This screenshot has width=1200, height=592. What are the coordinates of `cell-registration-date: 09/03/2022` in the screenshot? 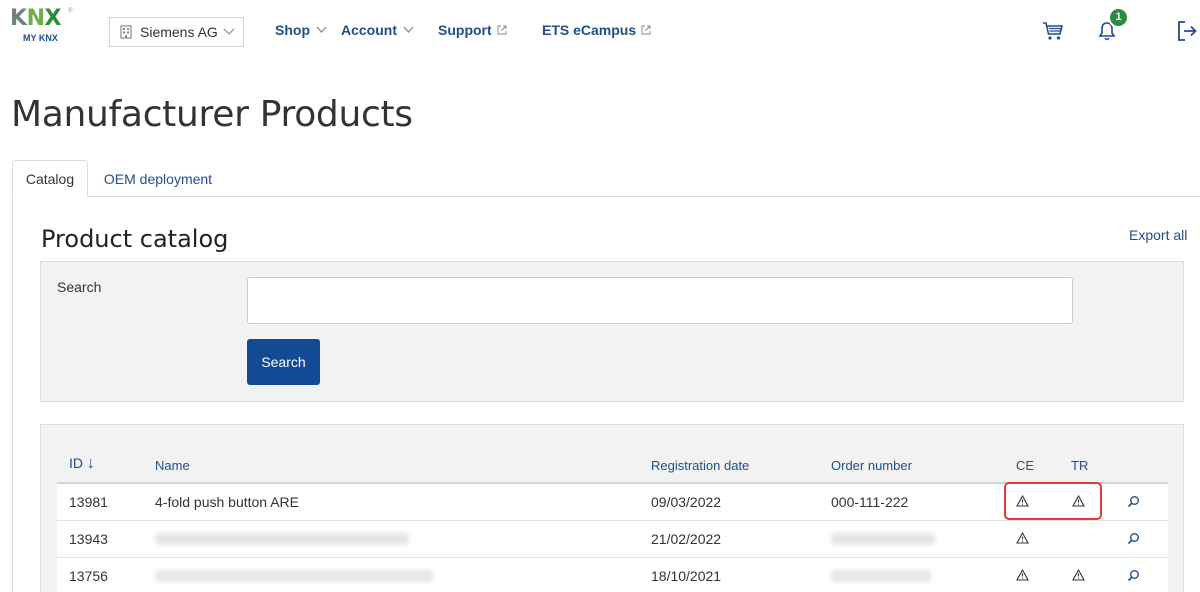 It's located at (686, 502).